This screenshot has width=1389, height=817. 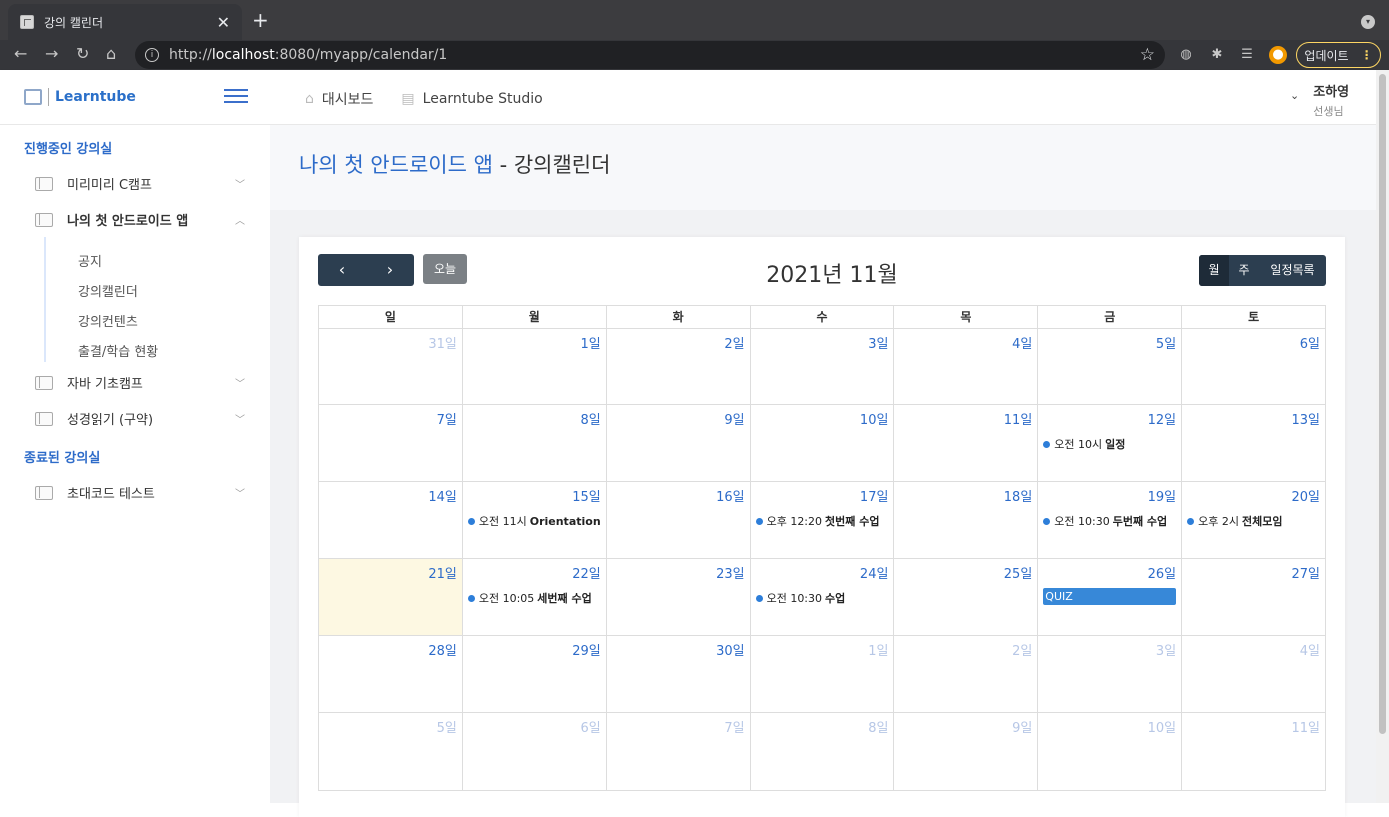 I want to click on calendar-event: 오전 10:30 수업, so click(x=822, y=598).